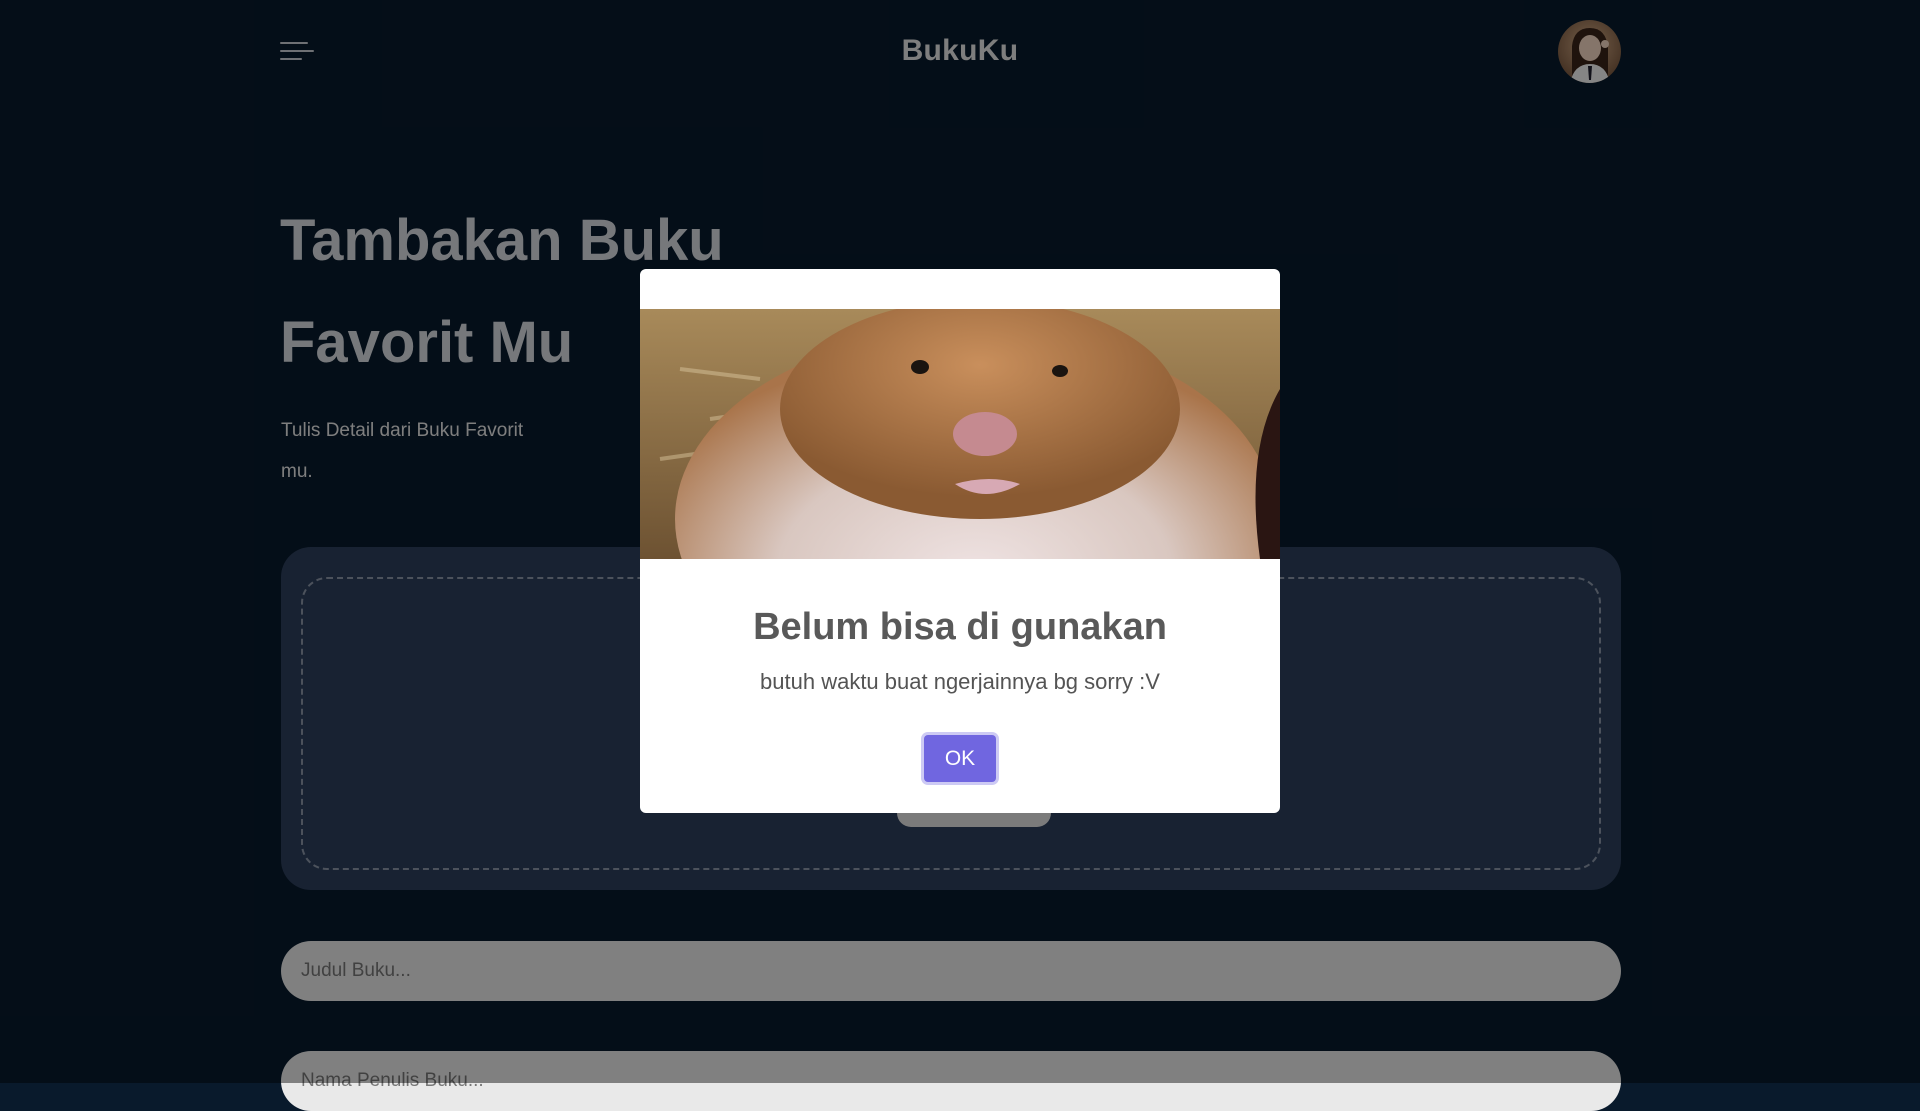  I want to click on ok-button: OK, so click(960, 758).